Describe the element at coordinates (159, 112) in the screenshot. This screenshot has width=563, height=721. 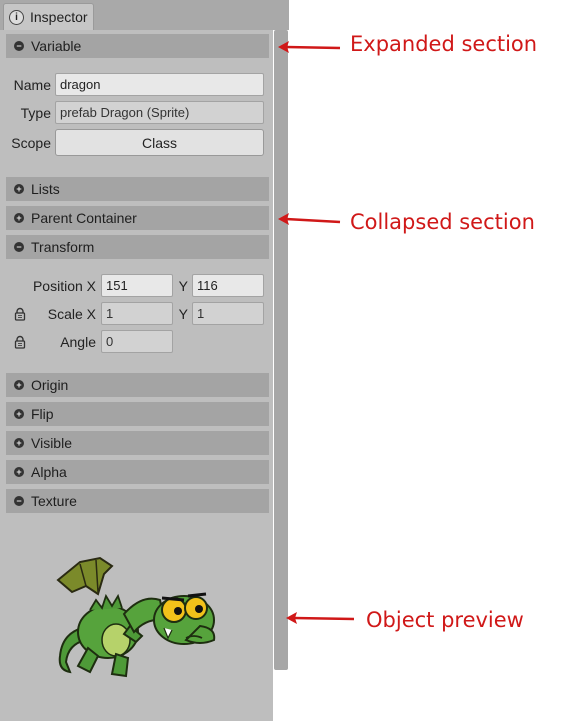
I see `type-field: prefab Dragon (Sprite)` at that location.